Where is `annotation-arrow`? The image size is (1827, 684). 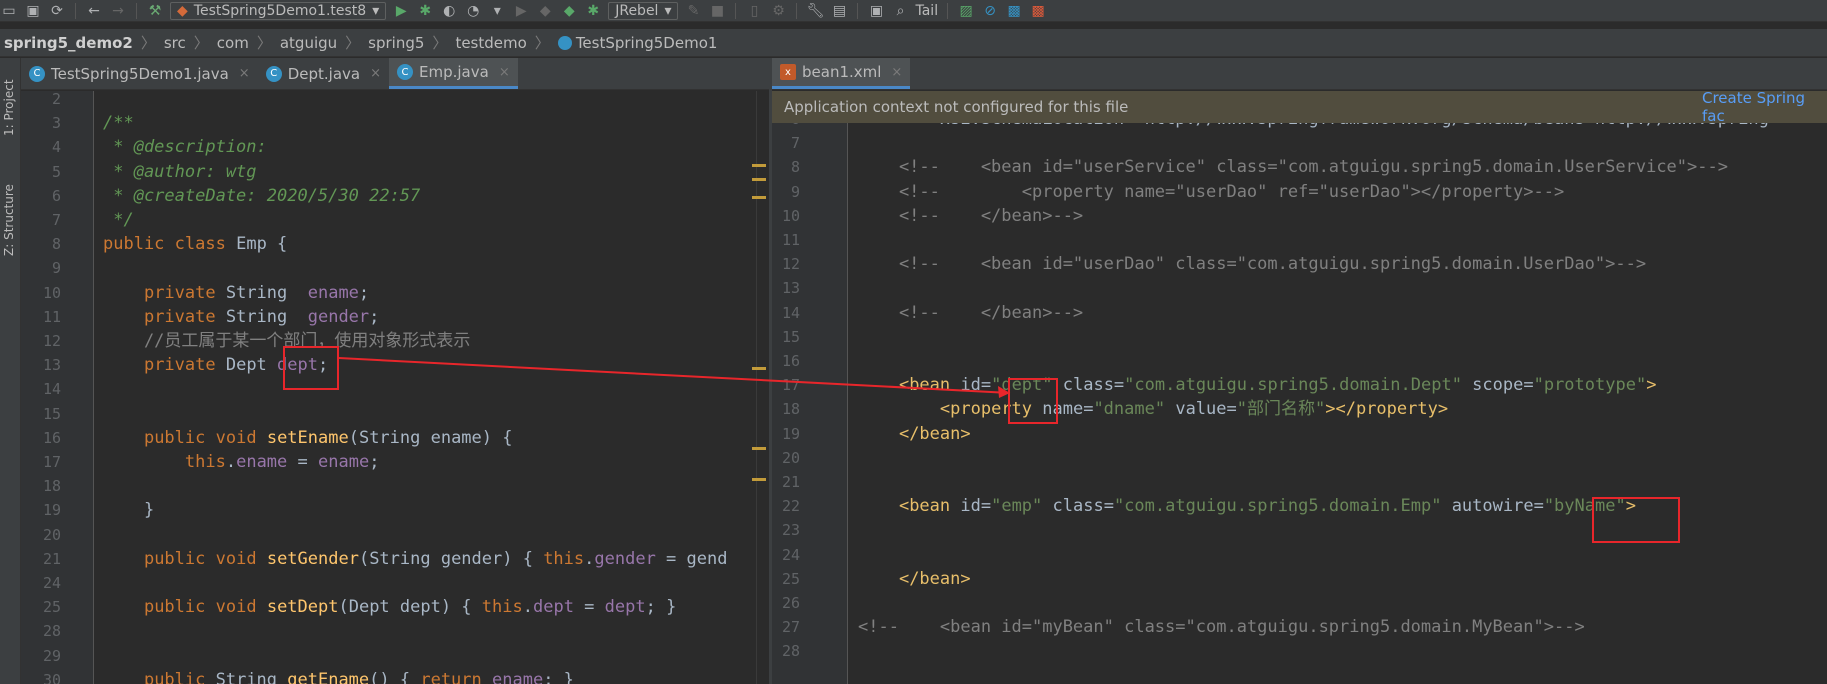 annotation-arrow is located at coordinates (674, 375).